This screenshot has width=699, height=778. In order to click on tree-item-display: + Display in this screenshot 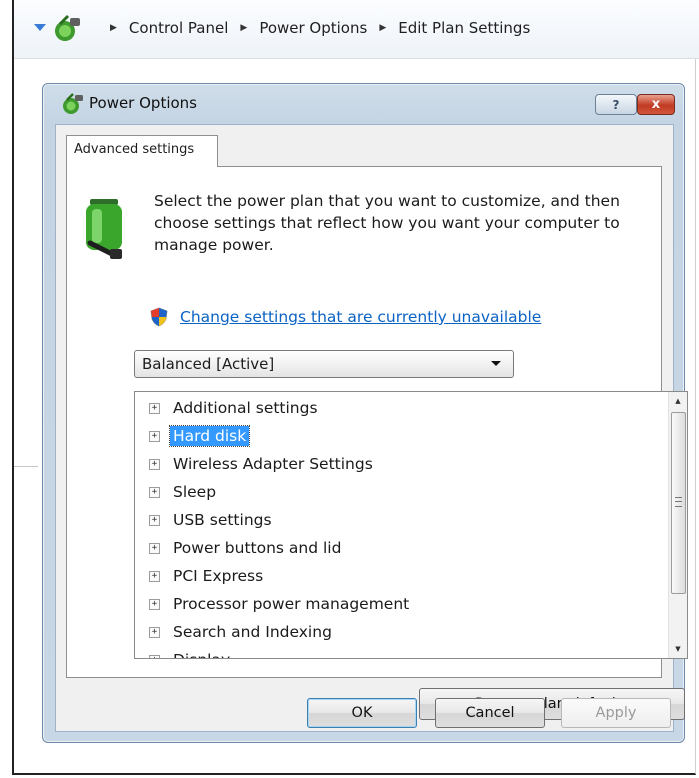, I will do `click(184, 652)`.